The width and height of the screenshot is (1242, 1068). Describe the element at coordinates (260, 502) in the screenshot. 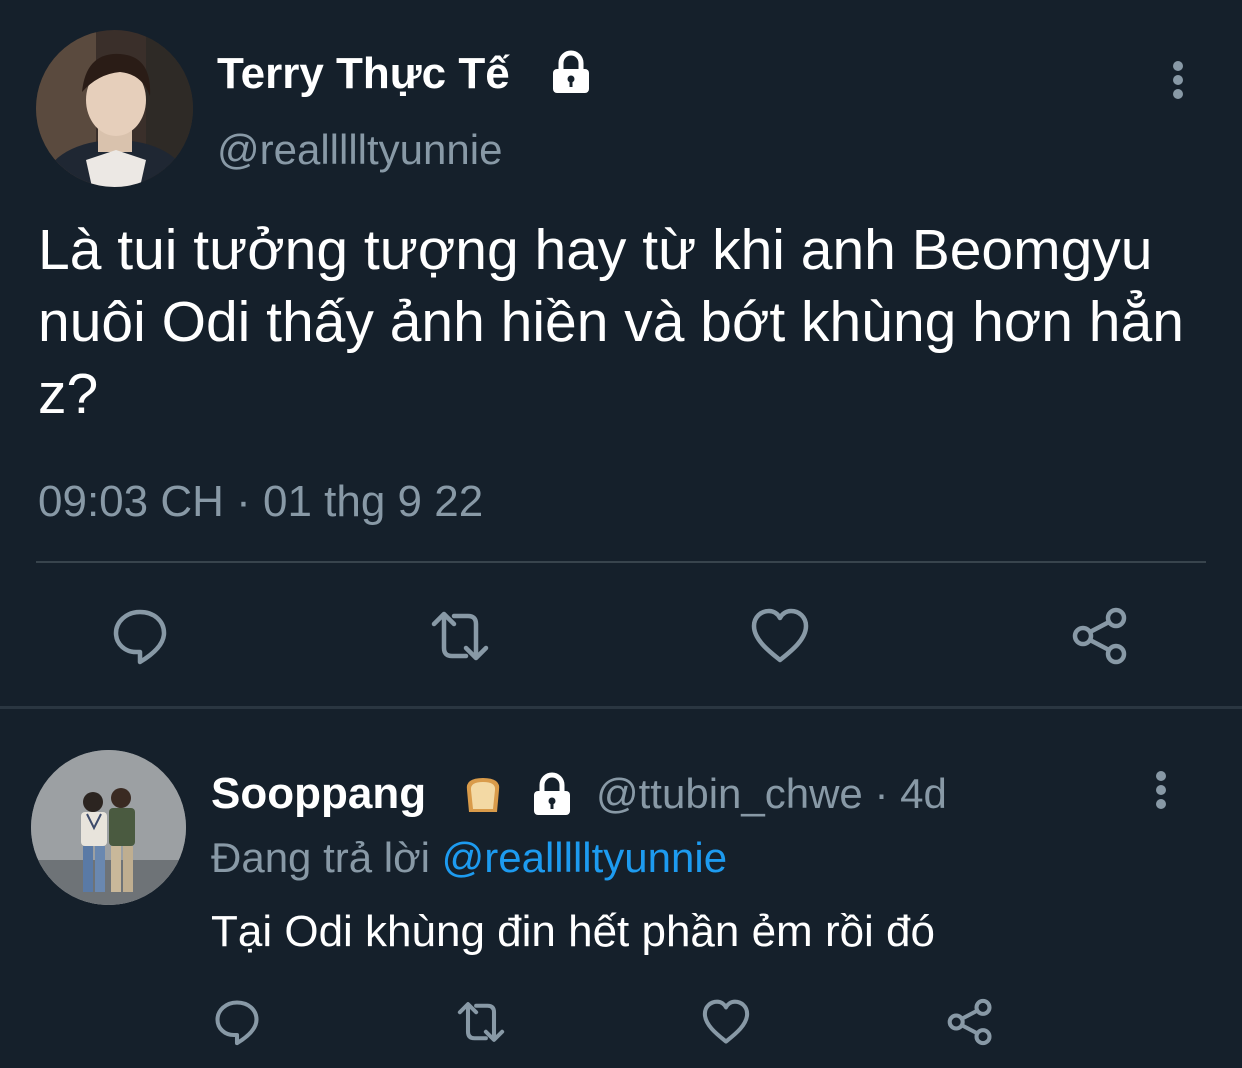

I see `tweet-timestamp: 09:03 CH · 01 thg 9 22` at that location.